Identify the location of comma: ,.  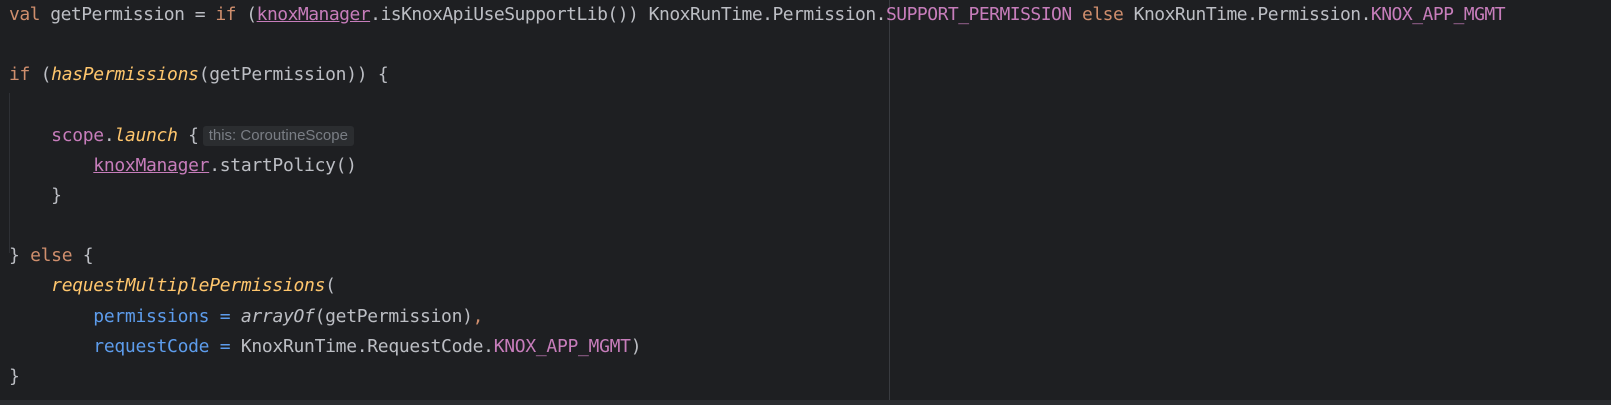
(478, 316).